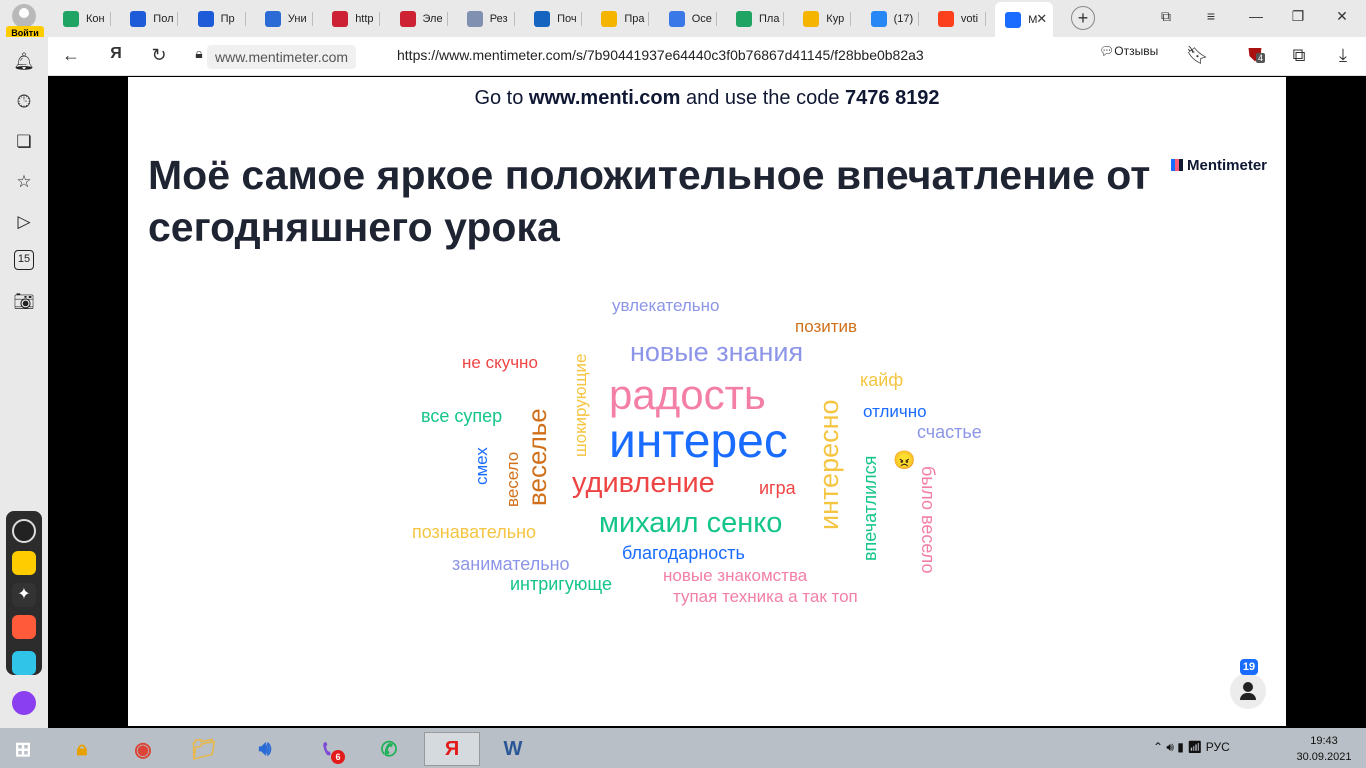 Image resolution: width=1366 pixels, height=768 pixels. Describe the element at coordinates (71, 55) in the screenshot. I see `back-arrow-icon: ←` at that location.